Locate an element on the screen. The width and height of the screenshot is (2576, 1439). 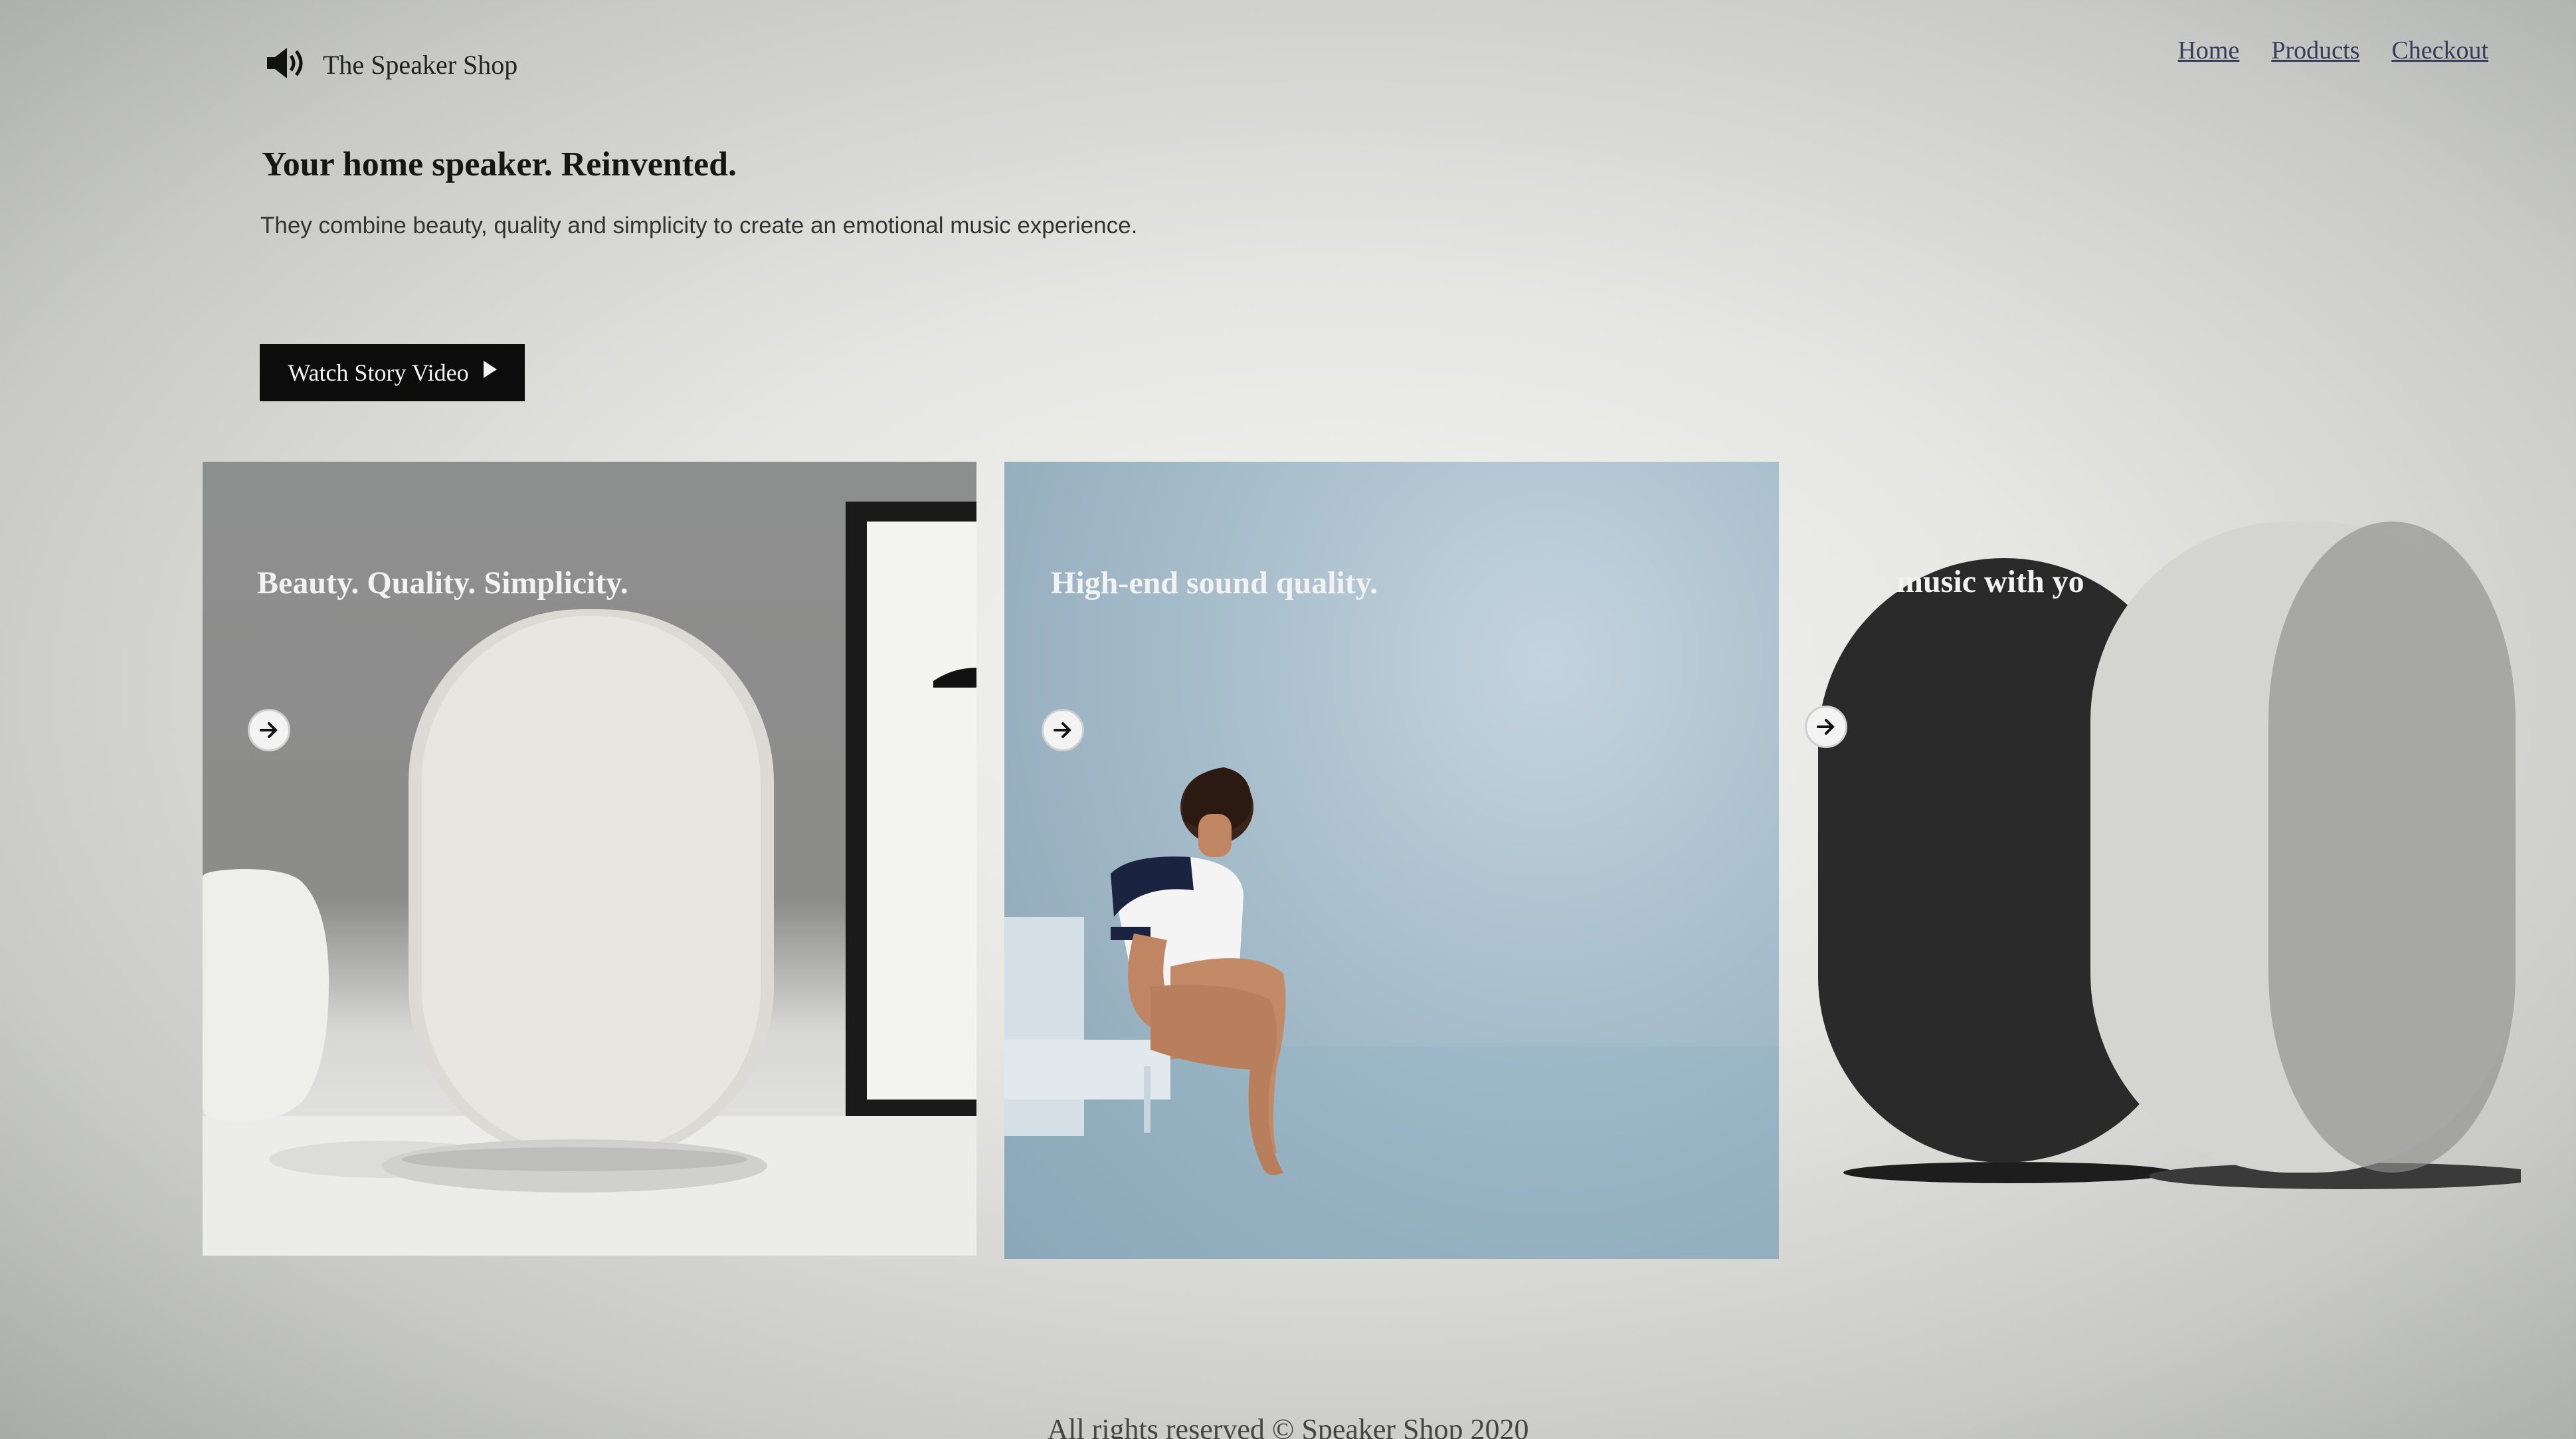
card-1-arrow-button is located at coordinates (269, 730).